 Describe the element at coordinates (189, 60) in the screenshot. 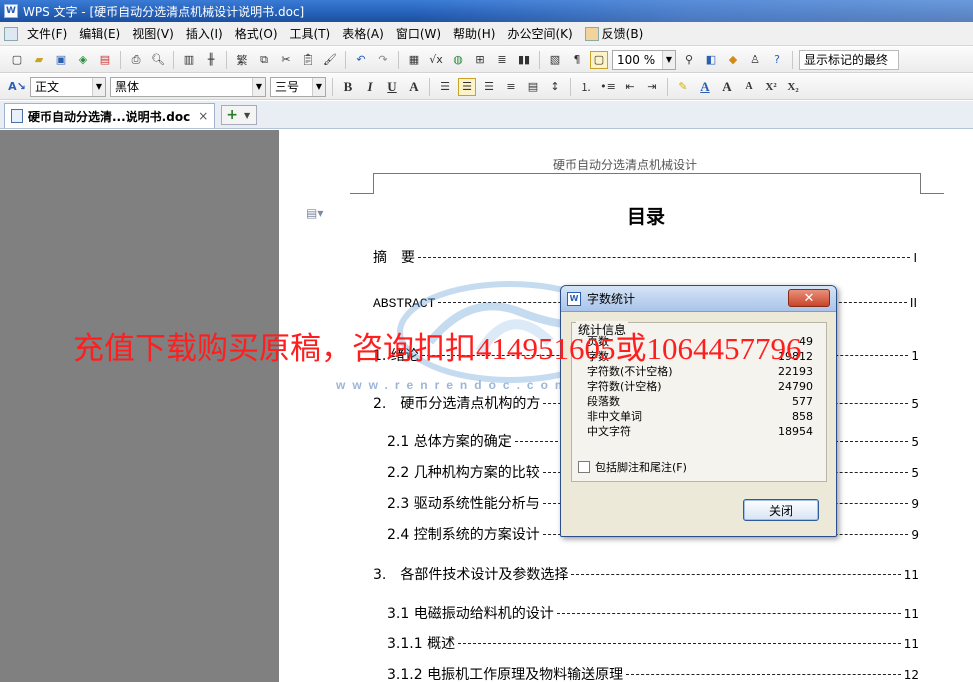

I see `page-setup-icon: ▥` at that location.